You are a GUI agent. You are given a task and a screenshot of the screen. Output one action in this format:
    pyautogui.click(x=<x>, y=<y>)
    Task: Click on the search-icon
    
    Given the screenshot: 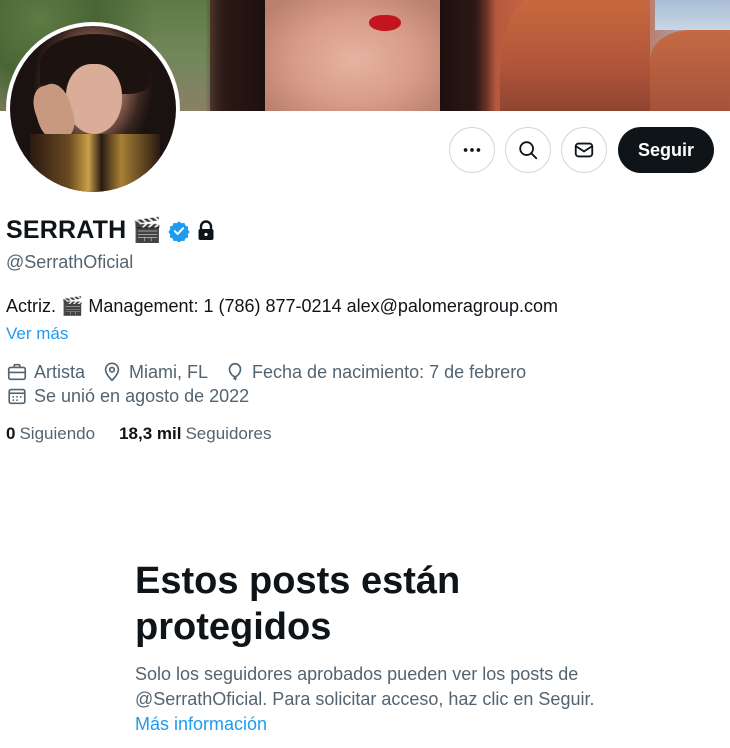 What is the action you would take?
    pyautogui.click(x=528, y=150)
    